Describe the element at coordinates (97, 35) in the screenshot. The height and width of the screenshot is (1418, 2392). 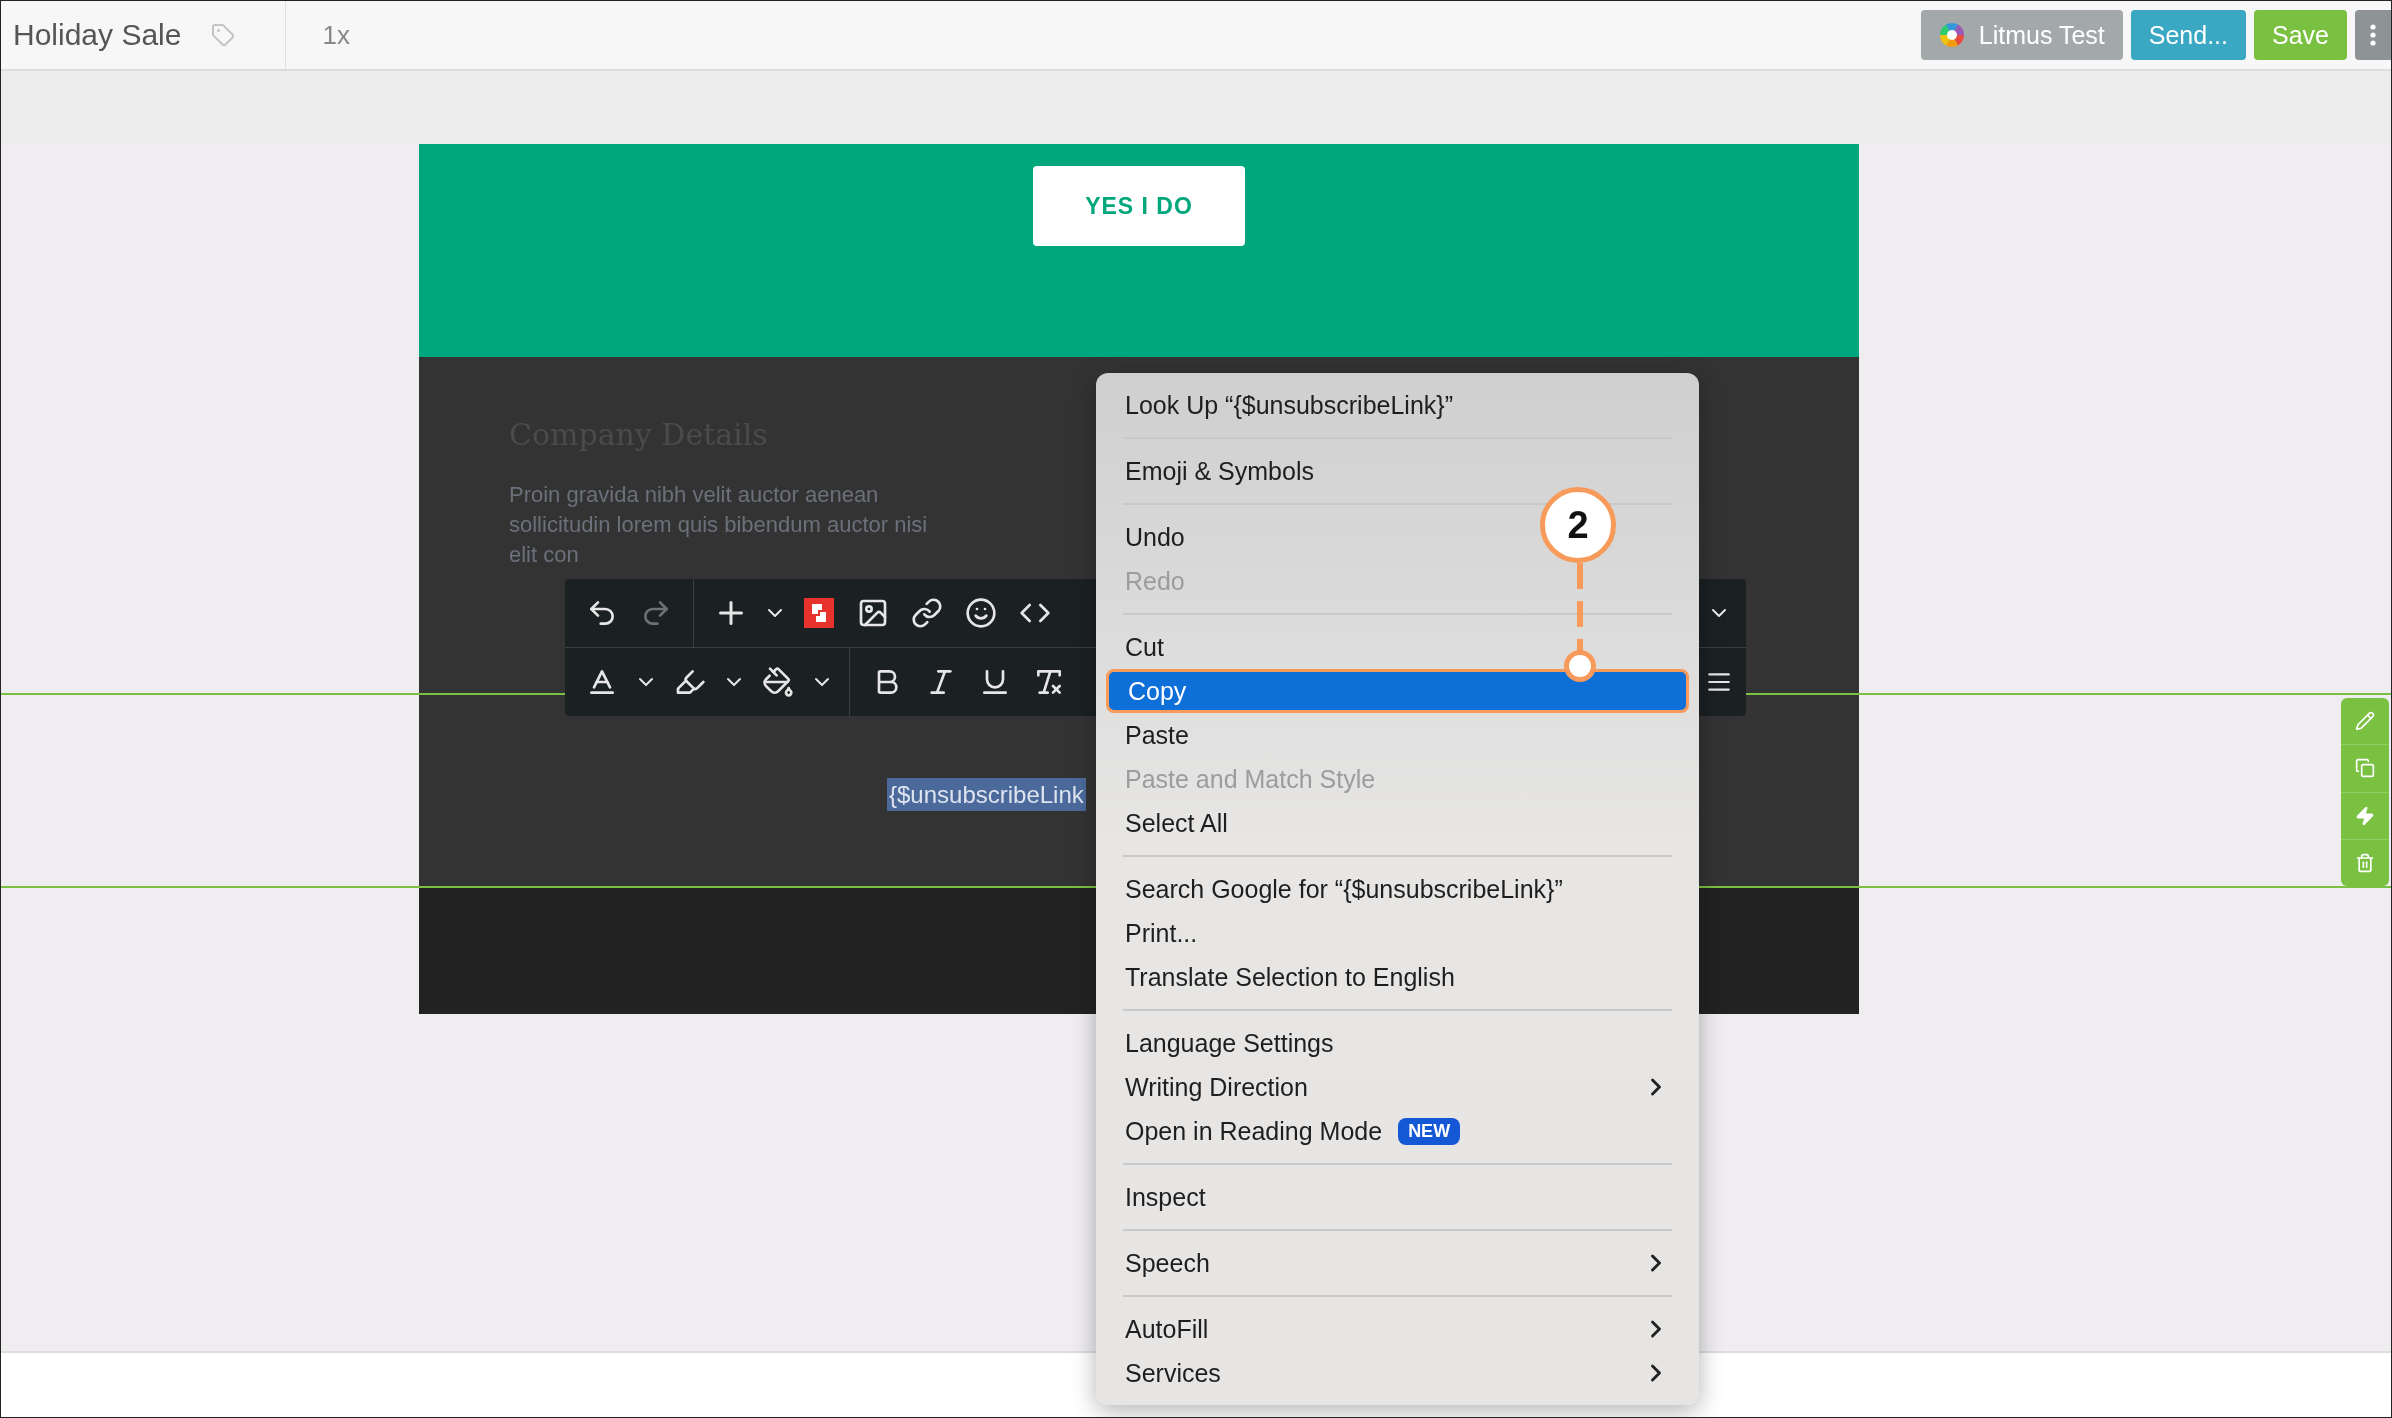
I see `campaign-title: Holiday Sale` at that location.